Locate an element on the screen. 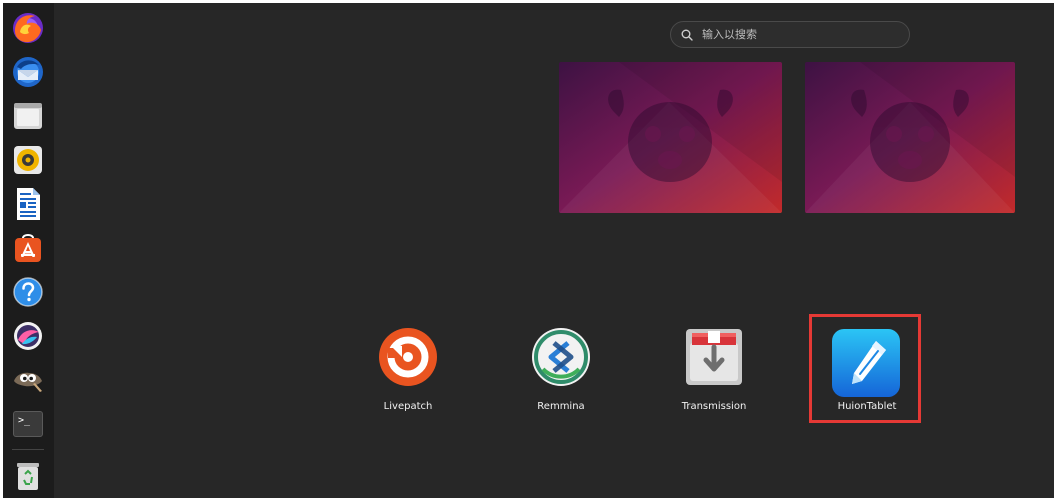 Image resolution: width=1058 pixels, height=501 pixels. dock-item-app-center is located at coordinates (28, 248).